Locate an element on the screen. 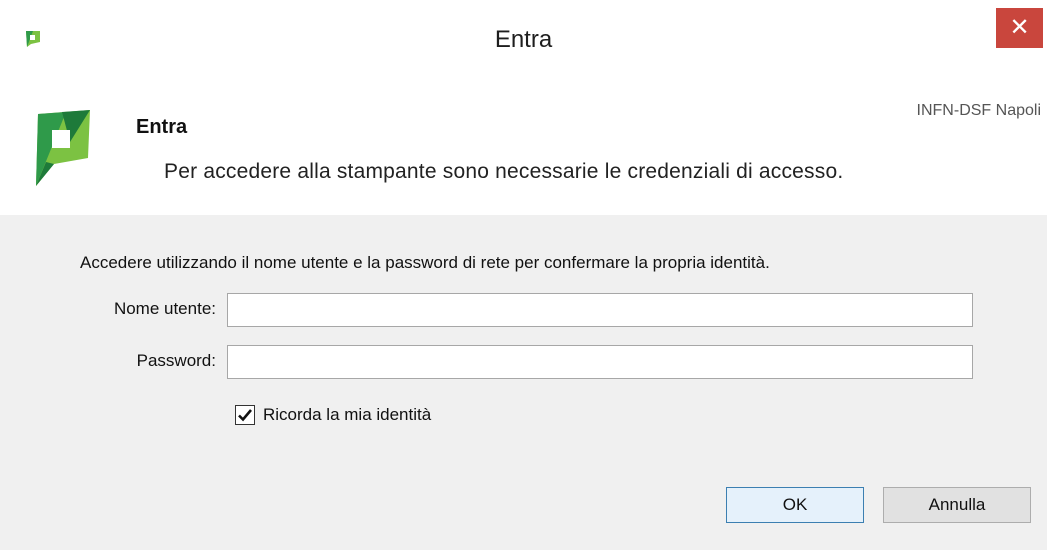 The height and width of the screenshot is (550, 1047). ok-button: OK is located at coordinates (795, 505).